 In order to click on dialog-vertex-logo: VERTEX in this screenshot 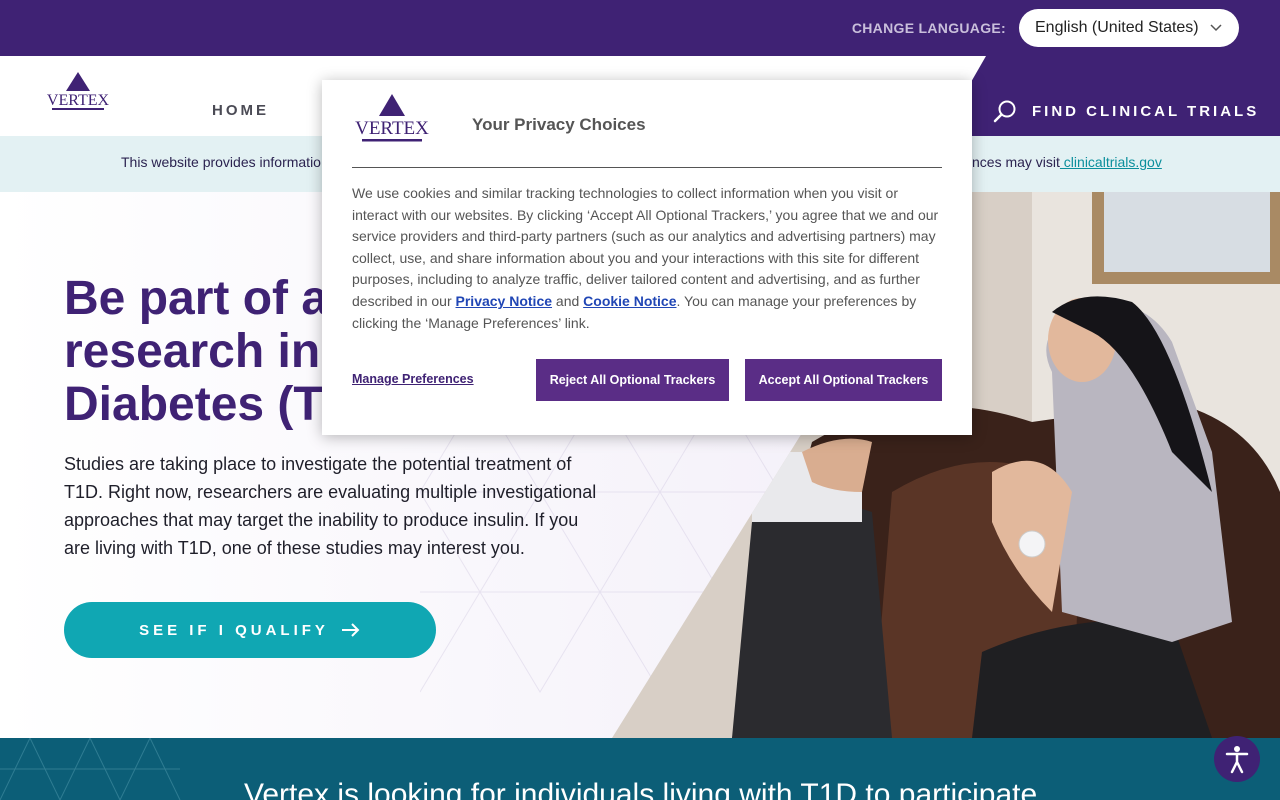, I will do `click(392, 121)`.